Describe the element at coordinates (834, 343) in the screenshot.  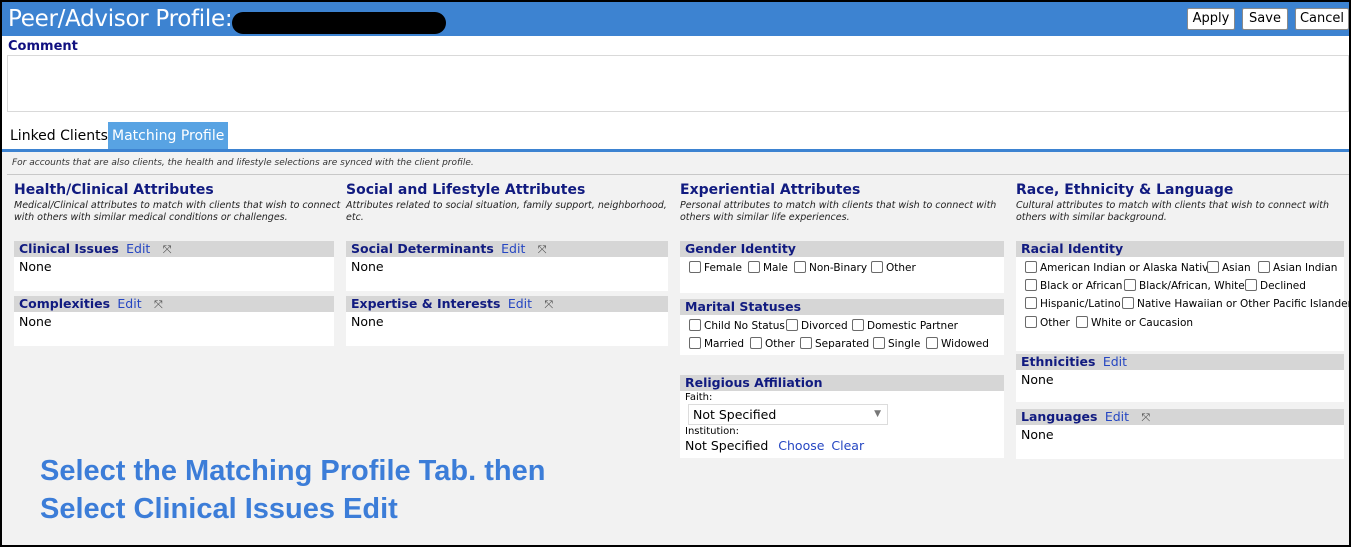
I see `marital-option: Separated` at that location.